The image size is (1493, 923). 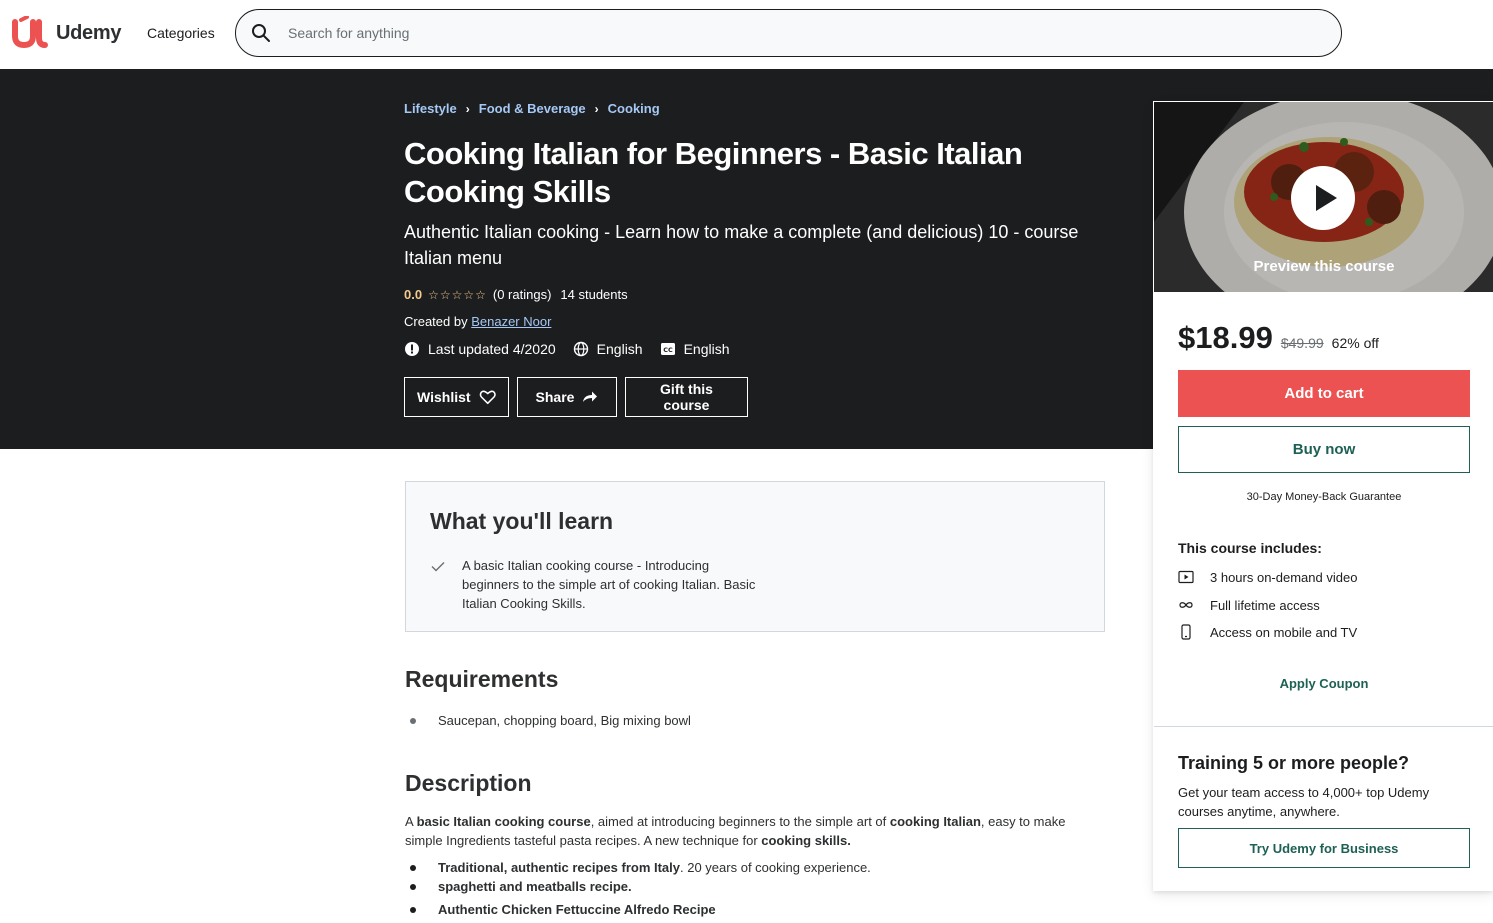 I want to click on money-back-guarantee: 30-Day Money-Back Guarantee, so click(x=1324, y=497).